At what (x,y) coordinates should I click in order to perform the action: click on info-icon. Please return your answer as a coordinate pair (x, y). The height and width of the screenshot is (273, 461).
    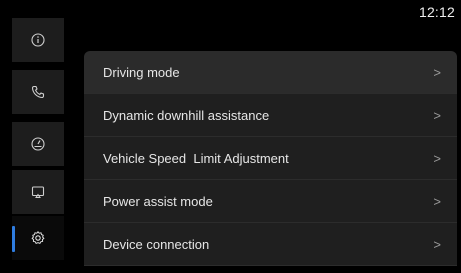
    Looking at the image, I should click on (38, 40).